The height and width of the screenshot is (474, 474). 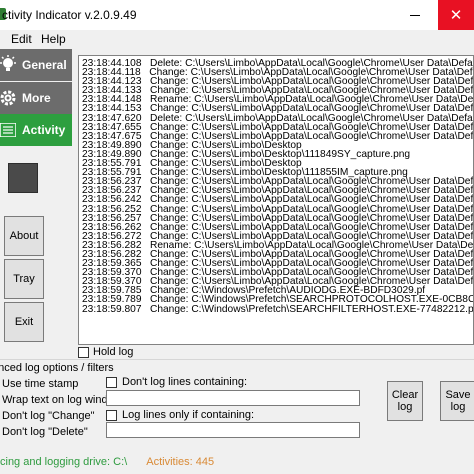 I want to click on log-only-if-checkbox, so click(x=111, y=415).